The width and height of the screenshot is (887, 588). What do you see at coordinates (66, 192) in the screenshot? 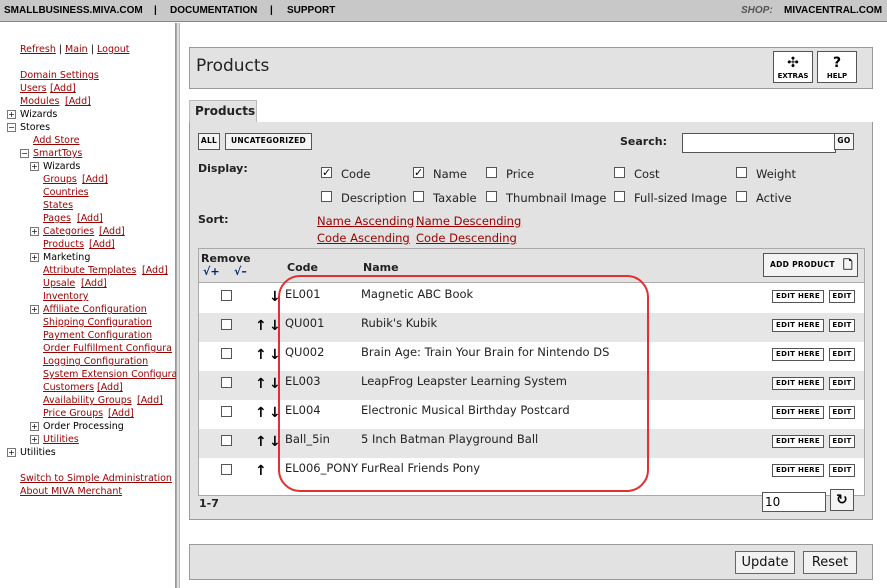
I see `sidebar-item-countries: Countries` at bounding box center [66, 192].